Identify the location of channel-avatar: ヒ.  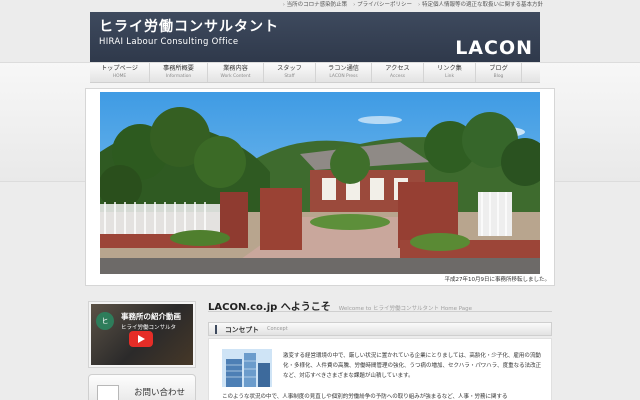
(105, 321).